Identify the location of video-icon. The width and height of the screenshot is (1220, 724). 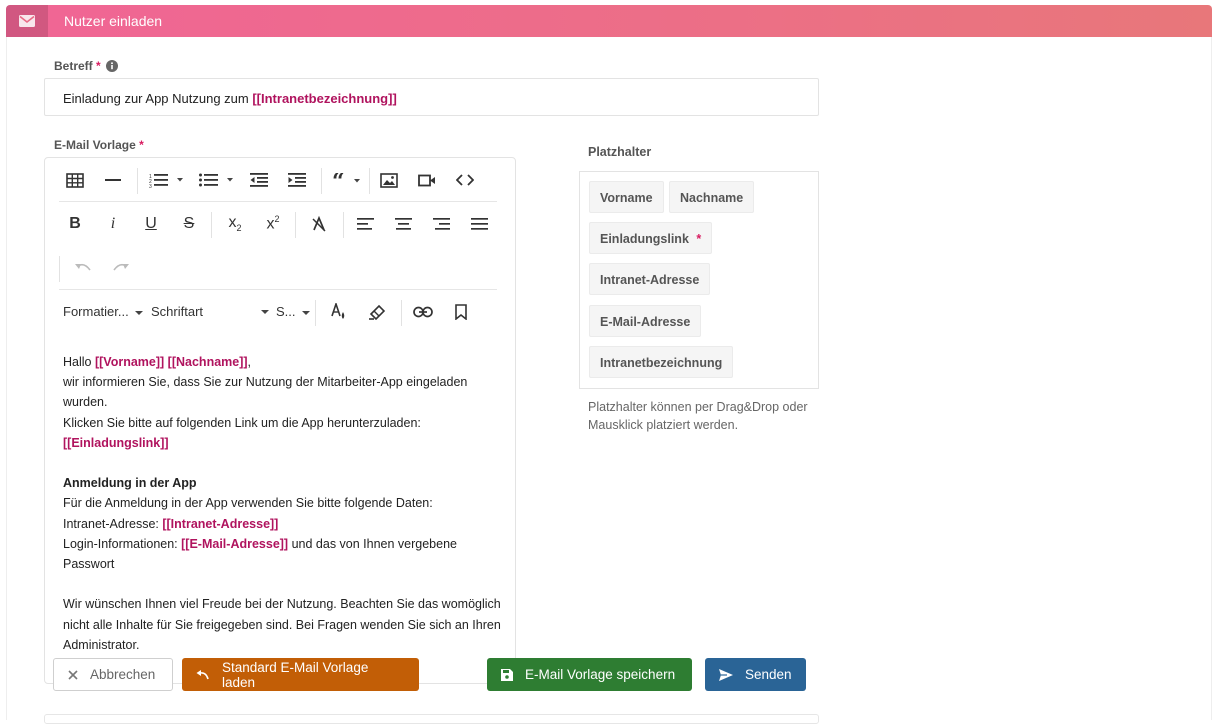
(427, 180).